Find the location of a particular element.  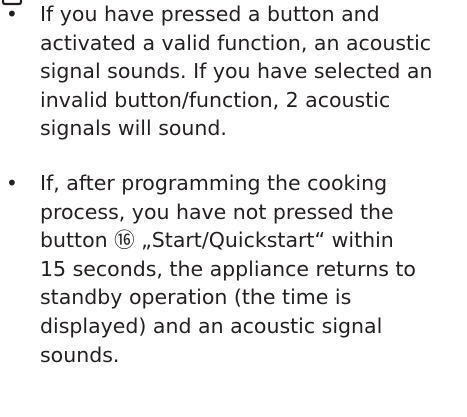

note-line: signals will sound. is located at coordinates (133, 128).